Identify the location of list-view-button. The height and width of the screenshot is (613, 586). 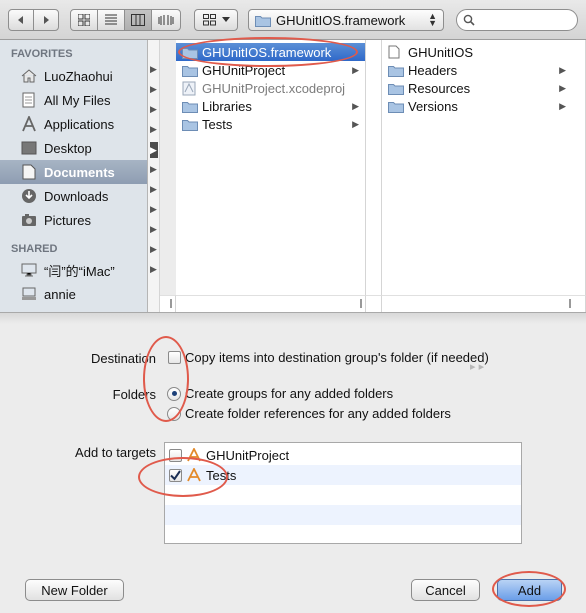
(111, 20).